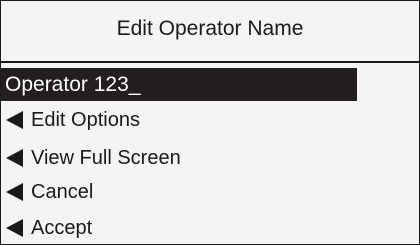 The height and width of the screenshot is (245, 420). Describe the element at coordinates (62, 191) in the screenshot. I see `menu-item-label: Cancel` at that location.